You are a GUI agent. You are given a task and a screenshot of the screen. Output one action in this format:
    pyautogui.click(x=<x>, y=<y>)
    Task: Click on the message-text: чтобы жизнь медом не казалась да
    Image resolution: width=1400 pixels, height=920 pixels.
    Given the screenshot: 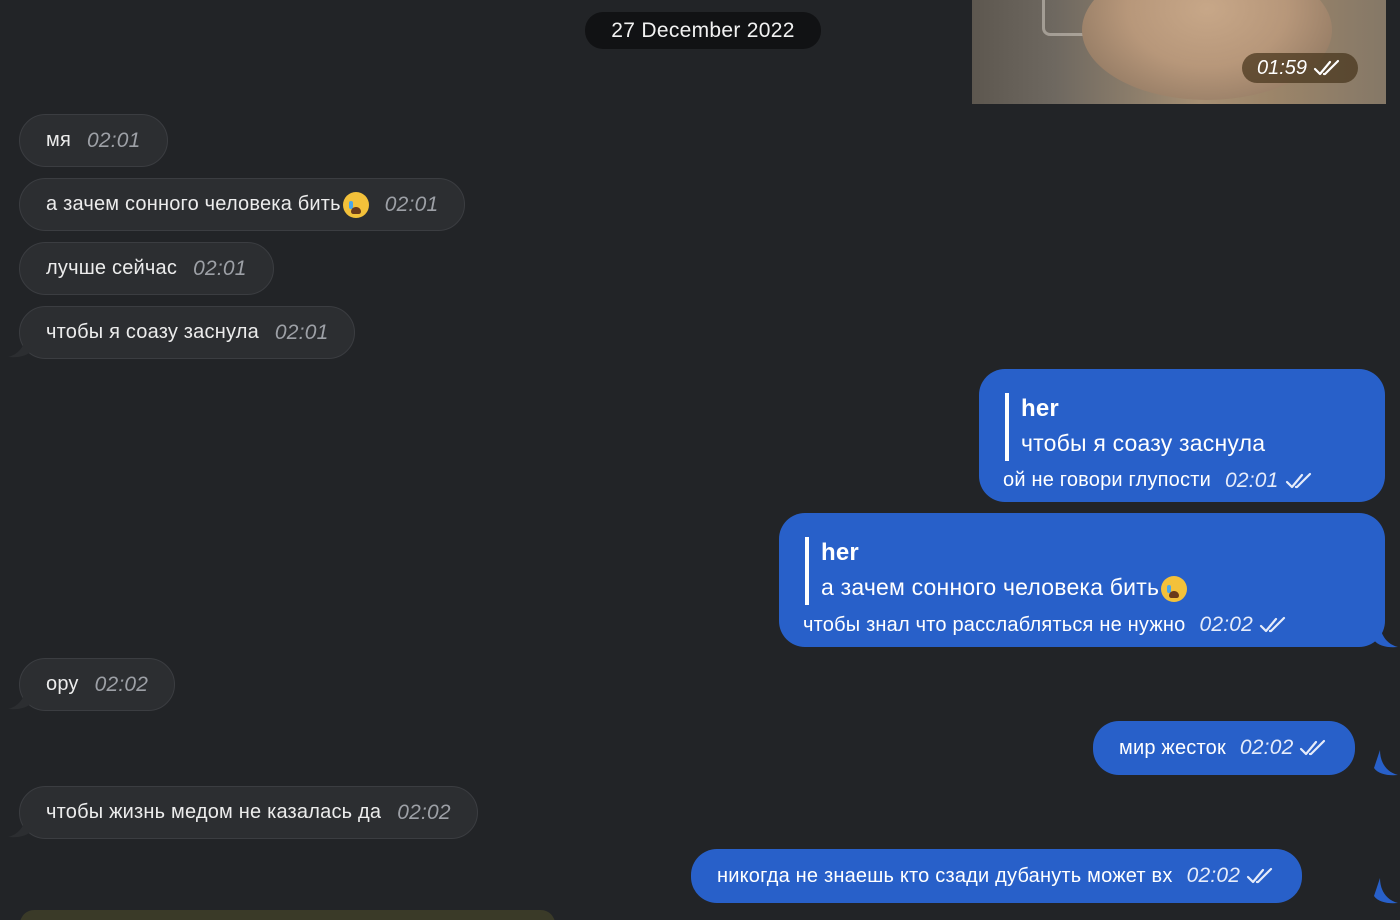 What is the action you would take?
    pyautogui.click(x=214, y=812)
    